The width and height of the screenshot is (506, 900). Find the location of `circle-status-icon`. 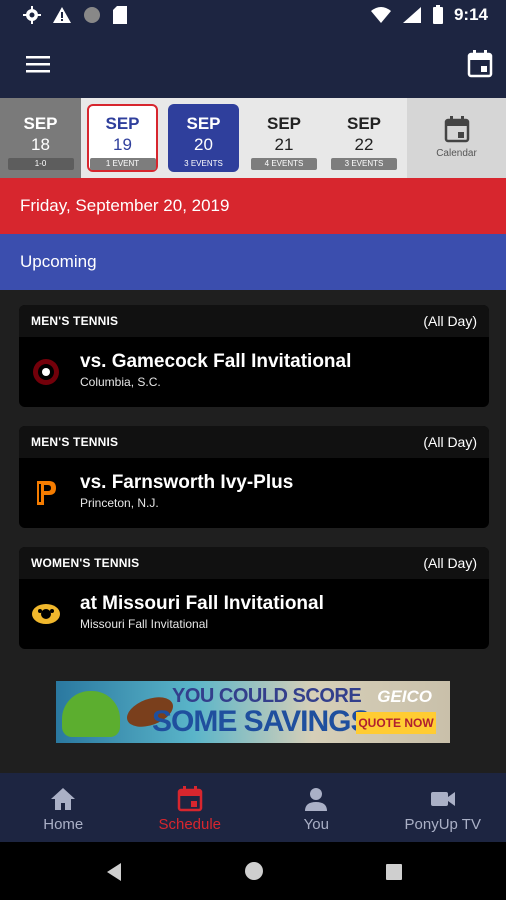

circle-status-icon is located at coordinates (92, 15).